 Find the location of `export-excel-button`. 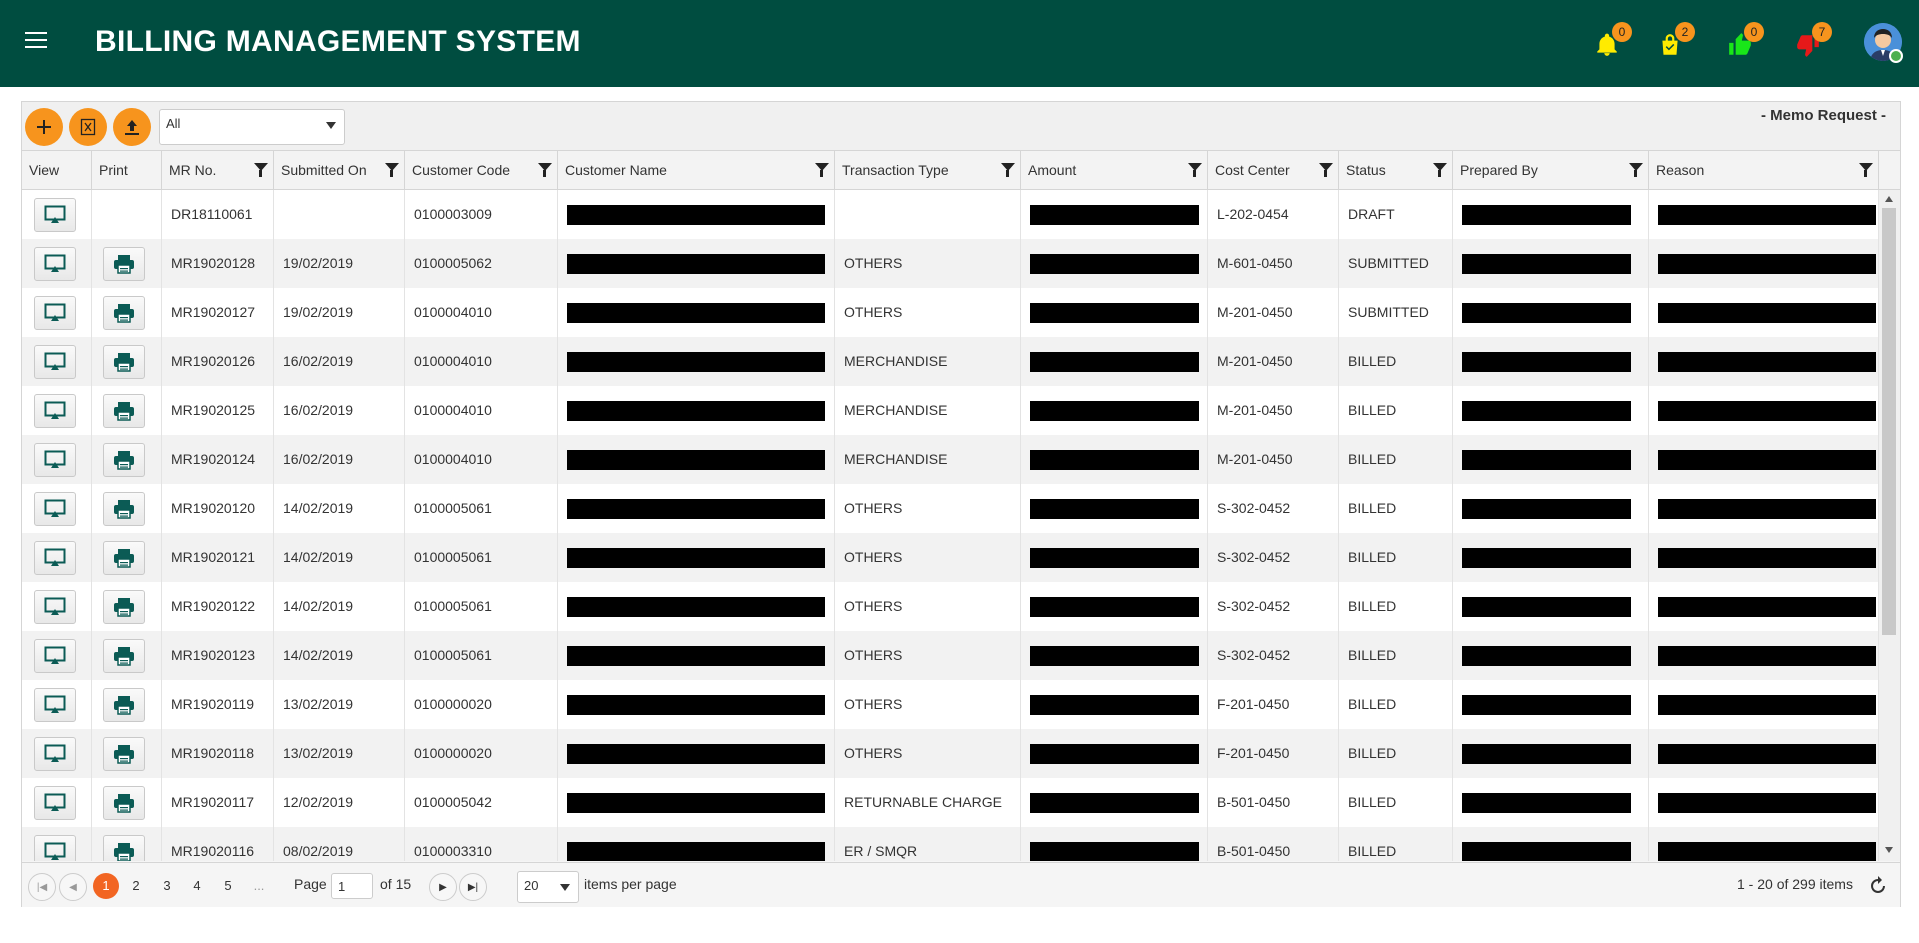

export-excel-button is located at coordinates (88, 127).